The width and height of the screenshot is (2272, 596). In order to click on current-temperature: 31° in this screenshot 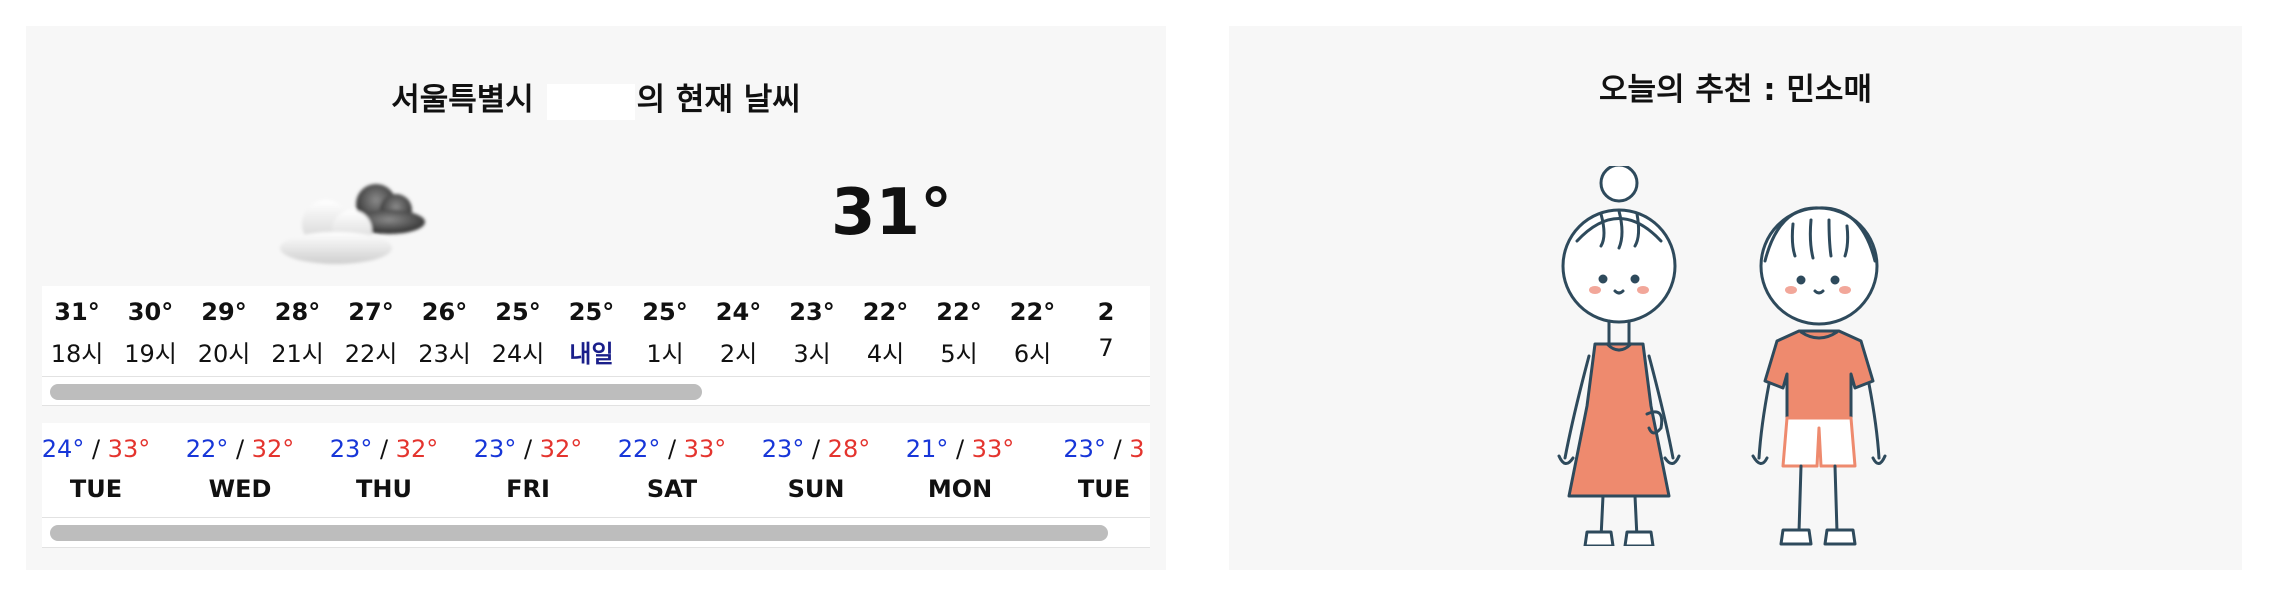, I will do `click(892, 213)`.